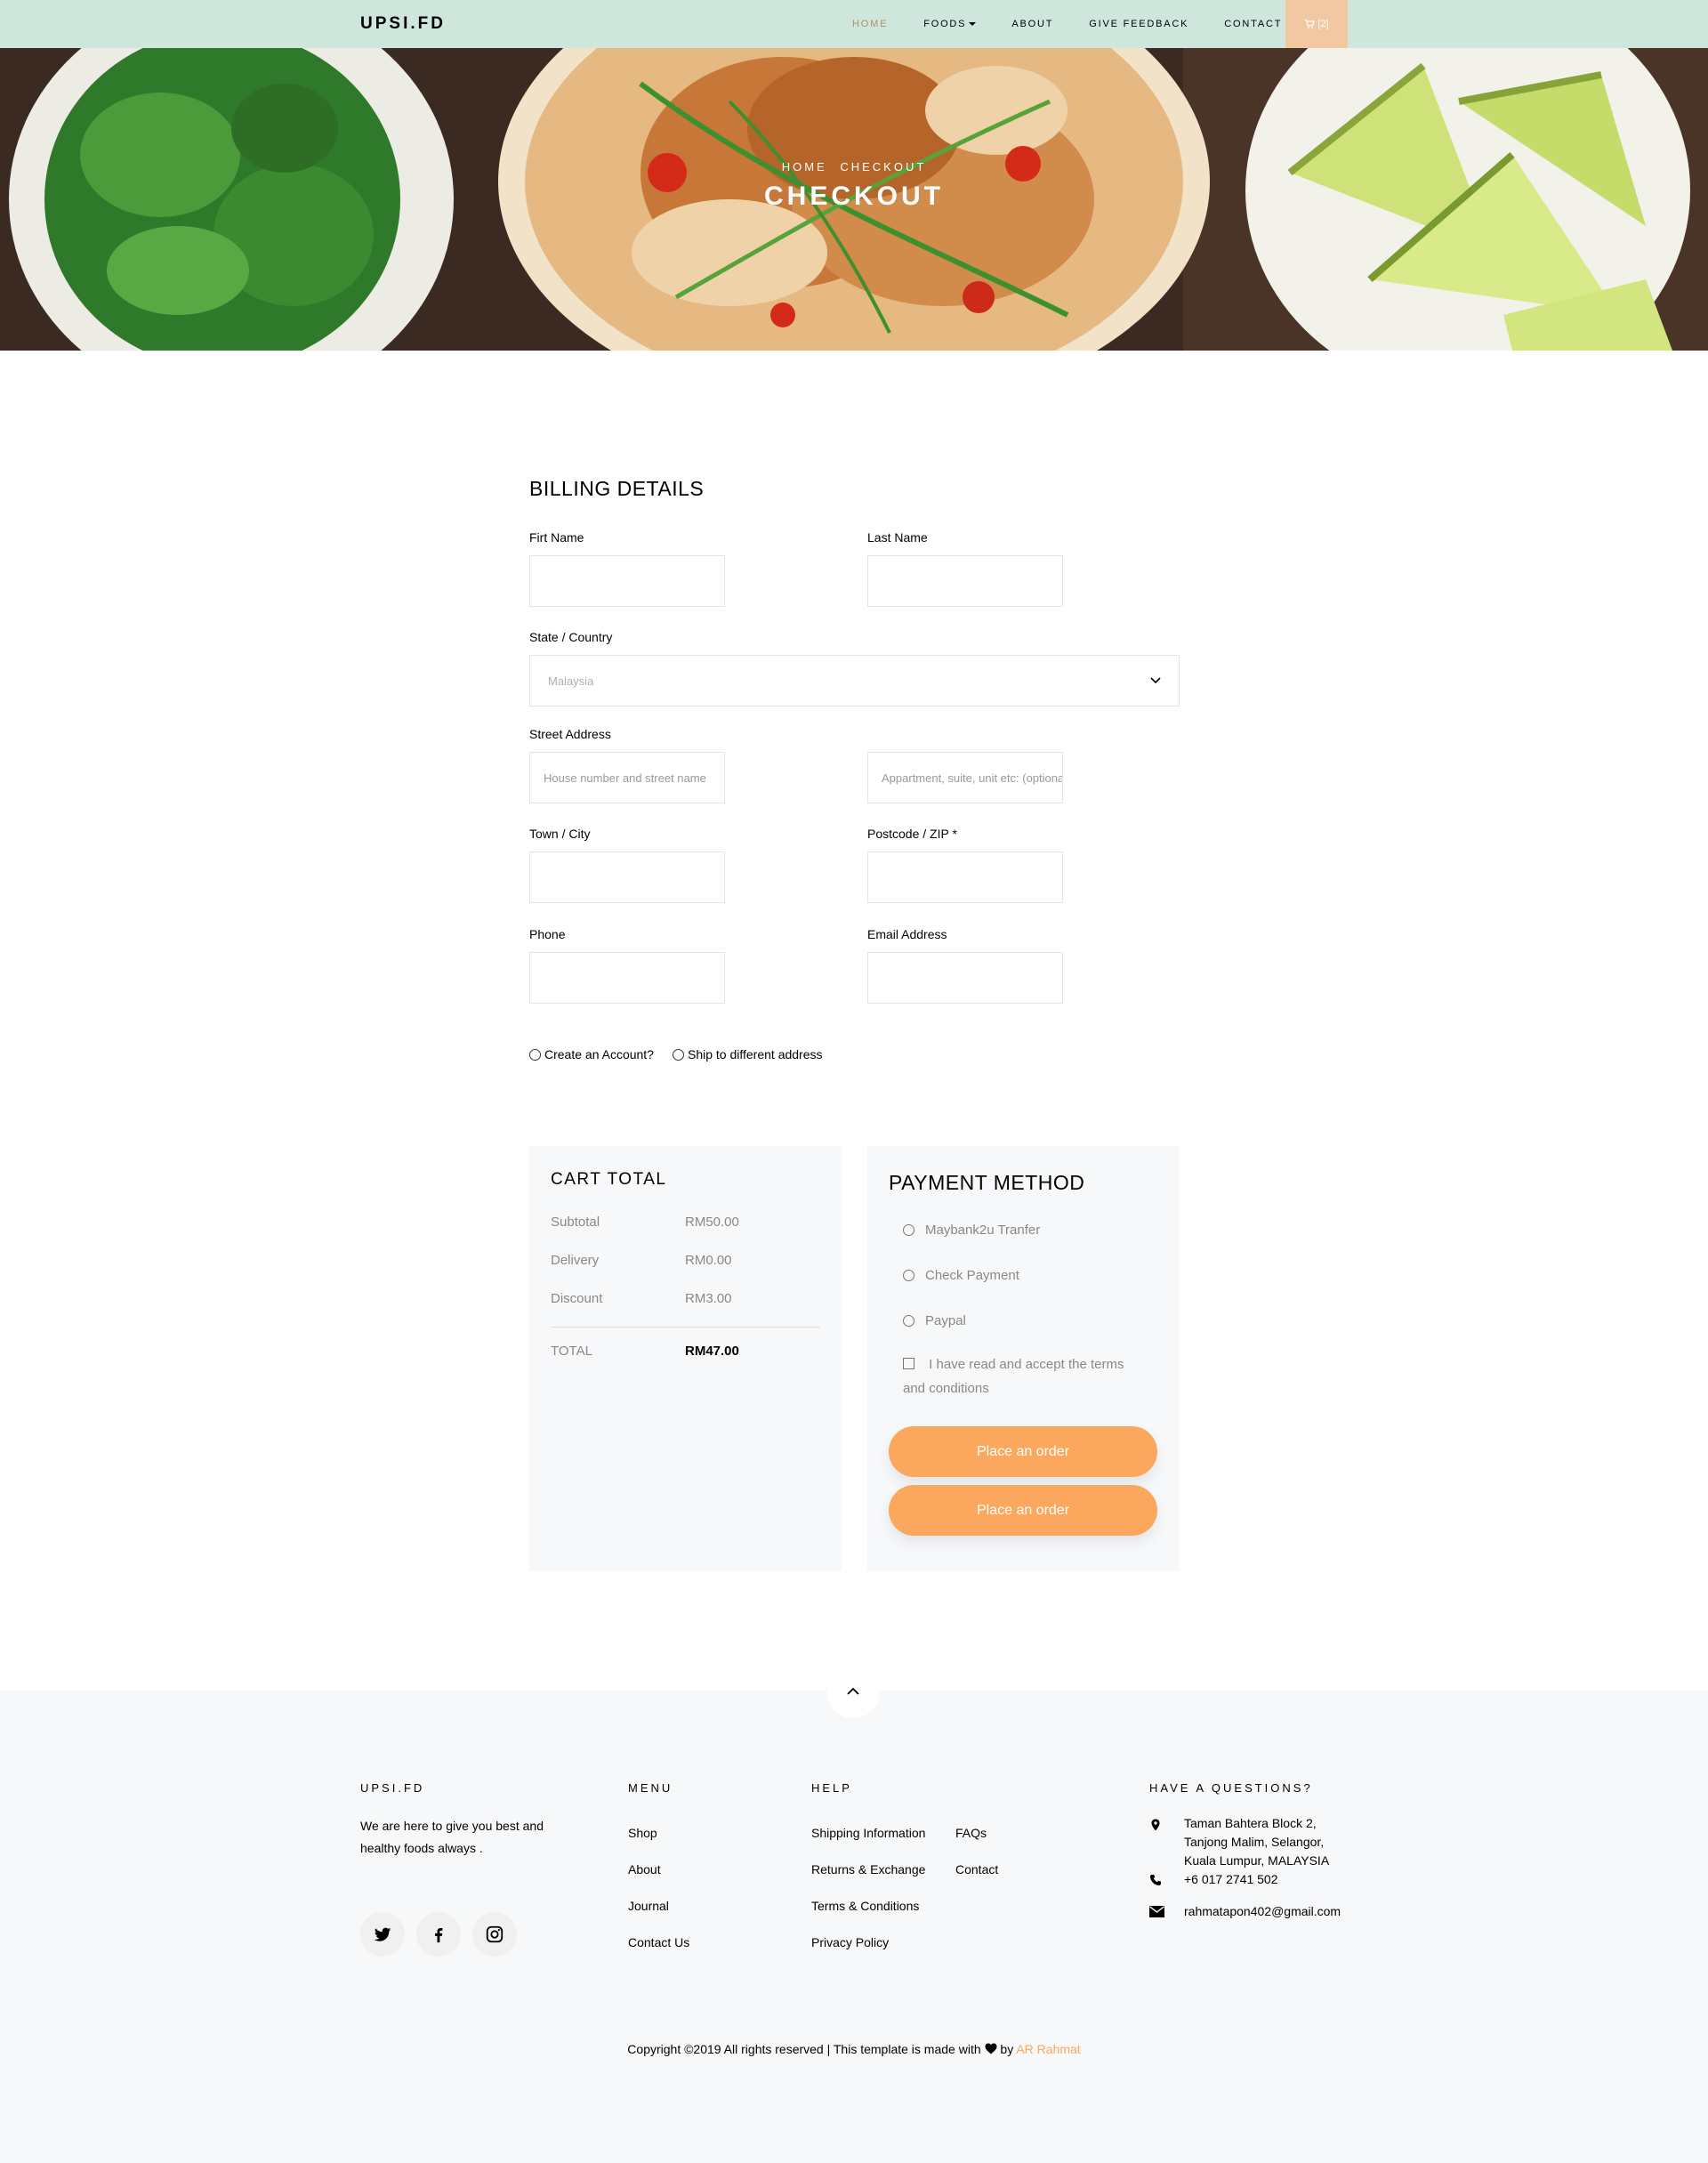 The width and height of the screenshot is (1708, 2163). What do you see at coordinates (577, 1298) in the screenshot?
I see `discount-label: Discount` at bounding box center [577, 1298].